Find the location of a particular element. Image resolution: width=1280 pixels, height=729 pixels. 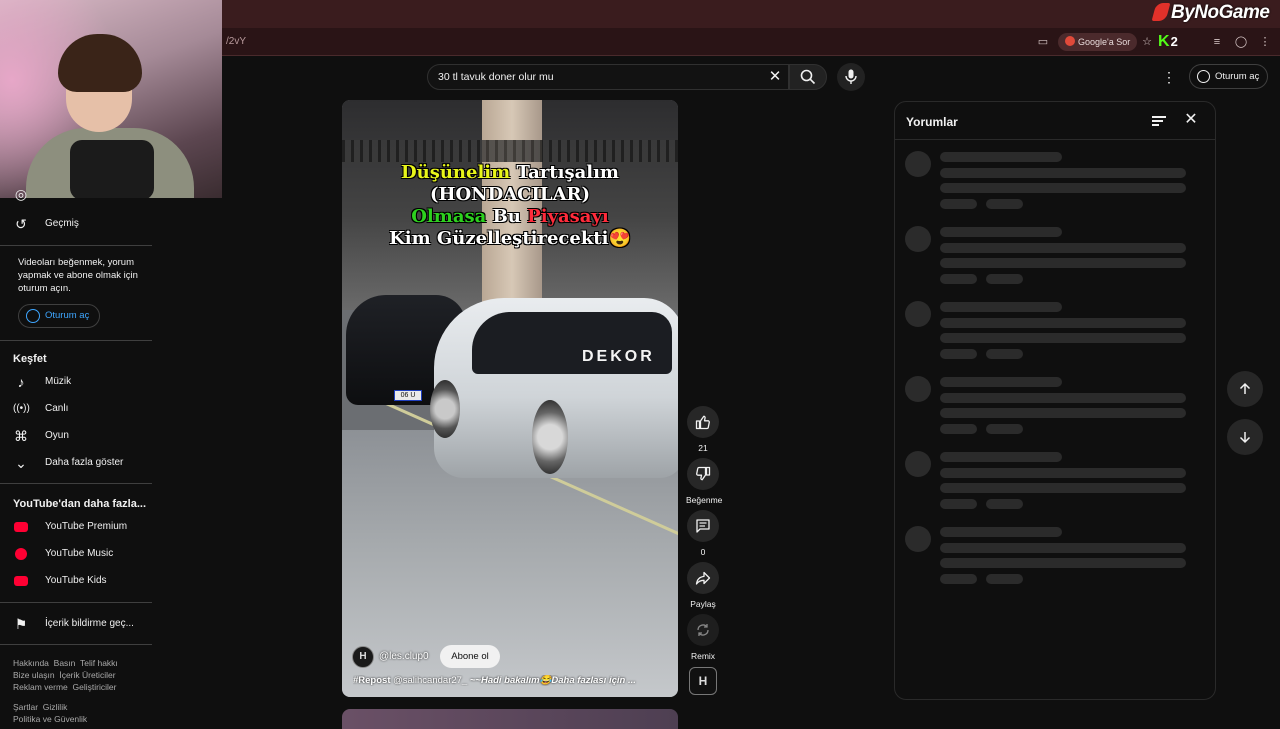

sidebar-item-label: Canlı is located at coordinates (57, 408).